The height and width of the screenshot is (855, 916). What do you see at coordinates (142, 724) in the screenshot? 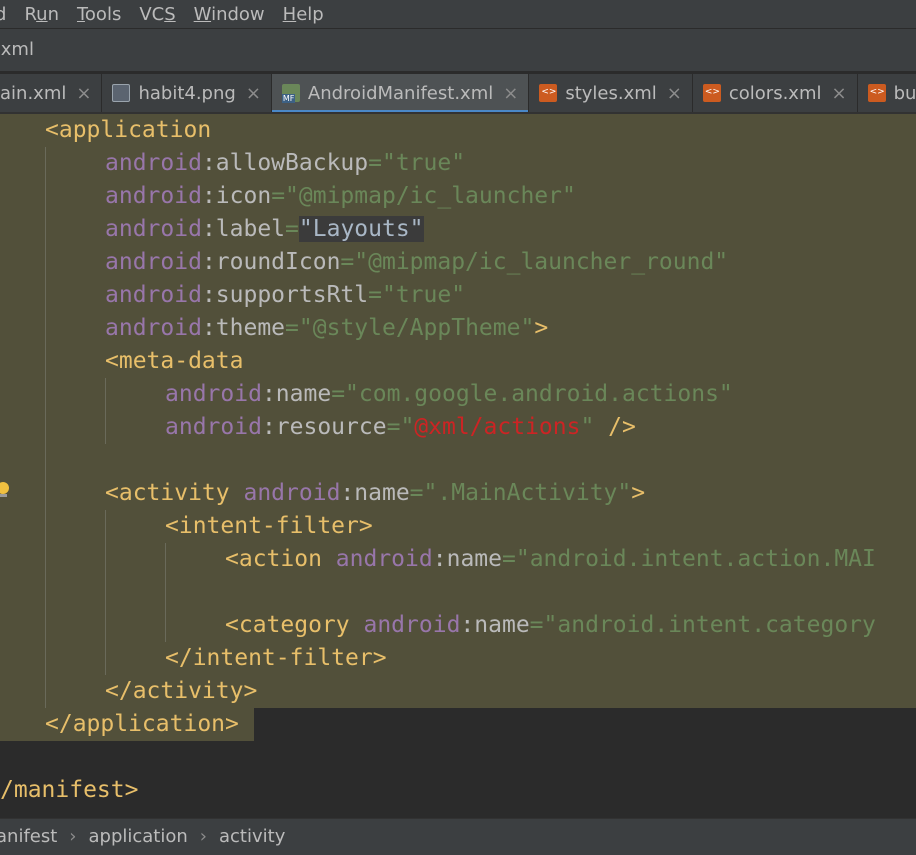
I see `code-line-19: </application>` at bounding box center [142, 724].